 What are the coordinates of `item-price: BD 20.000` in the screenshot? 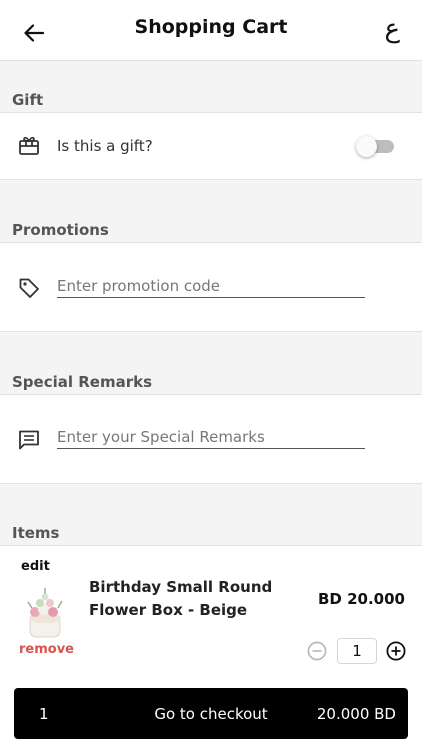 It's located at (361, 599).